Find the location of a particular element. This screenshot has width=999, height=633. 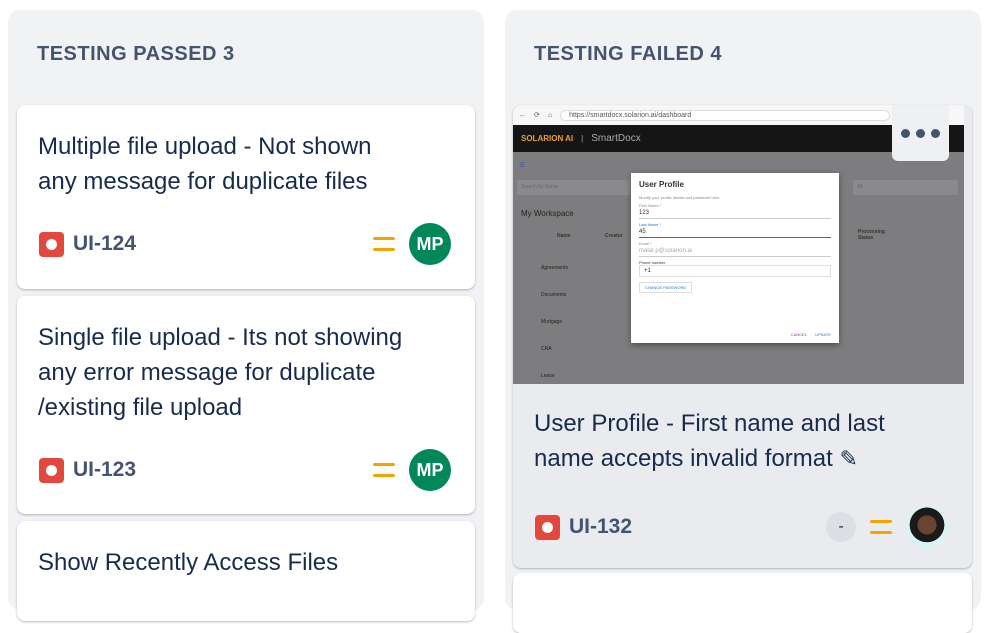

column-title: TESTING PASSED 3 is located at coordinates (136, 54).